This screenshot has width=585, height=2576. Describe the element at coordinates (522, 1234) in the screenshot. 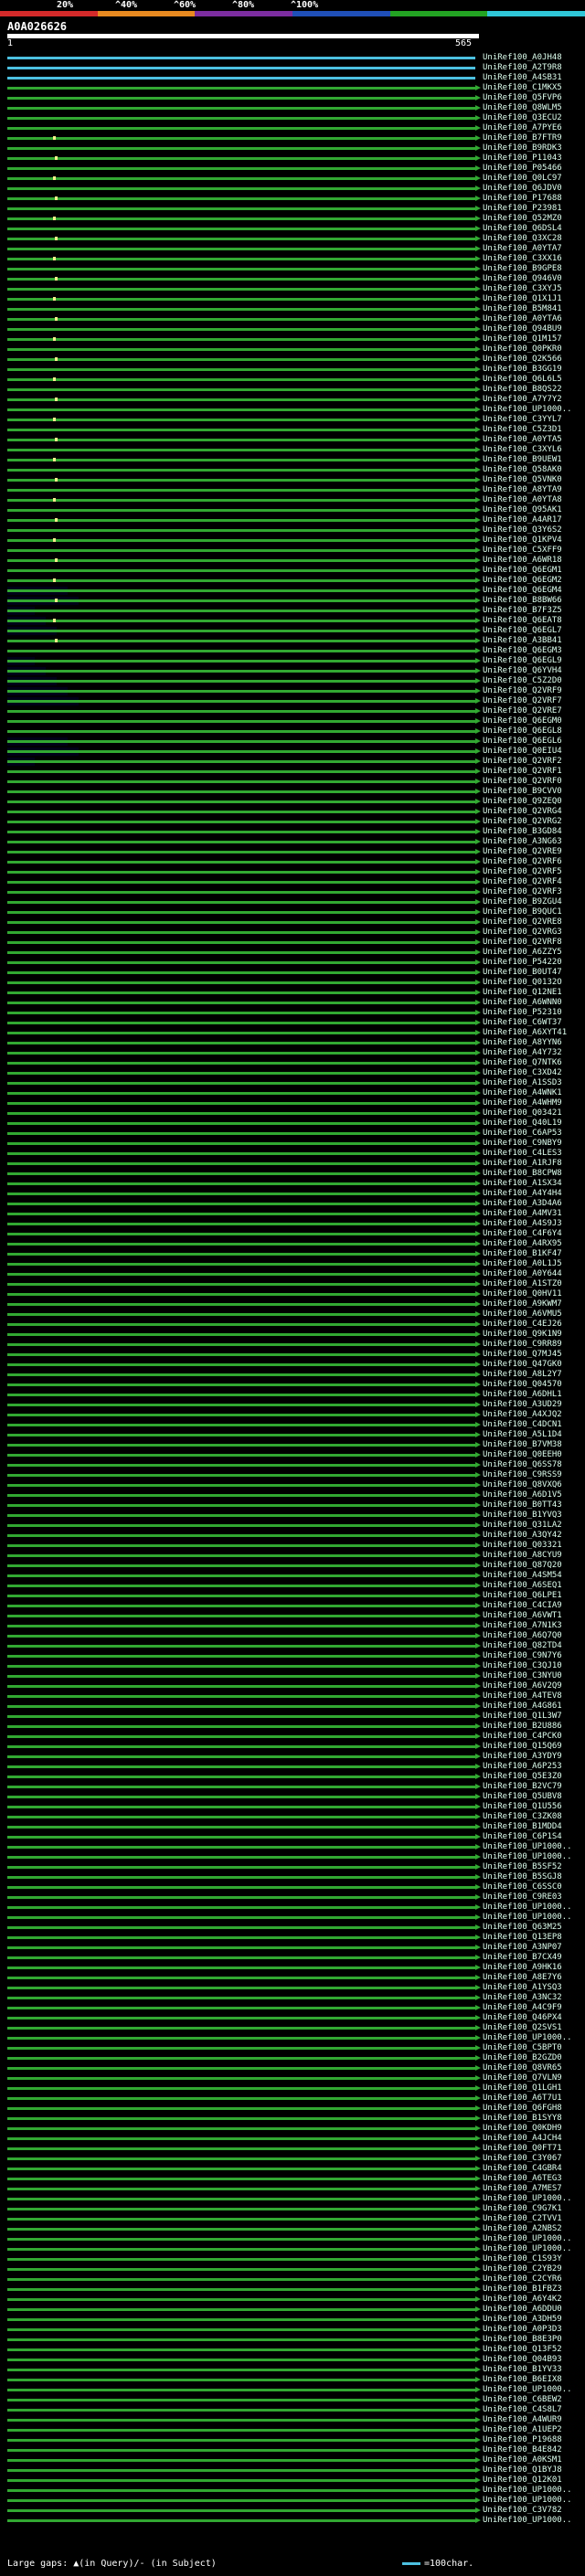

I see `hit-link: UniRef100_C4F6Y4` at that location.